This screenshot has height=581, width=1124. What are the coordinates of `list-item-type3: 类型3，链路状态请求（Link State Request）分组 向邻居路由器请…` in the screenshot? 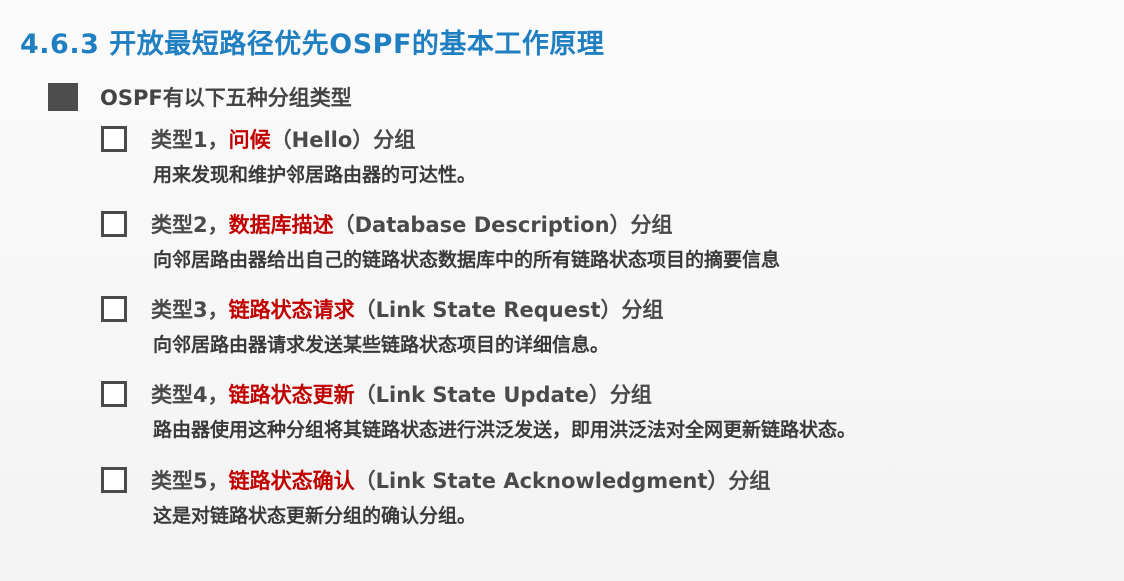 It's located at (382, 324).